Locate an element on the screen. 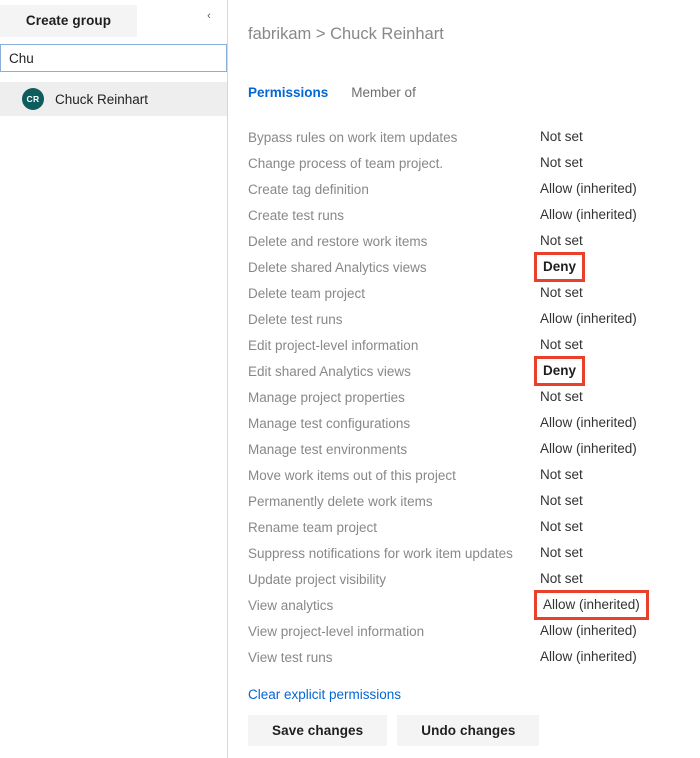  list-item-label: Chuck Reinhart is located at coordinates (102, 99).